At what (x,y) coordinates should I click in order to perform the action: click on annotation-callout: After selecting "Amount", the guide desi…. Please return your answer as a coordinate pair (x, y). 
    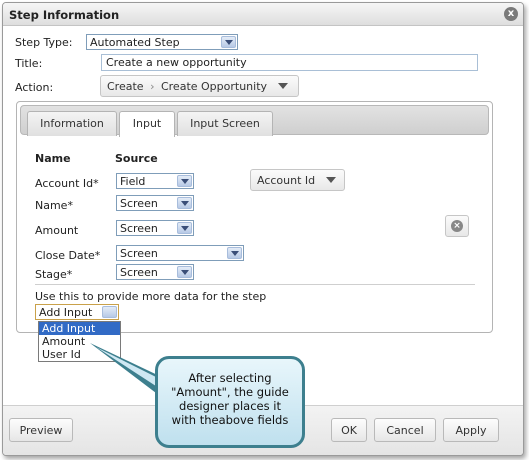
    Looking at the image, I should click on (230, 402).